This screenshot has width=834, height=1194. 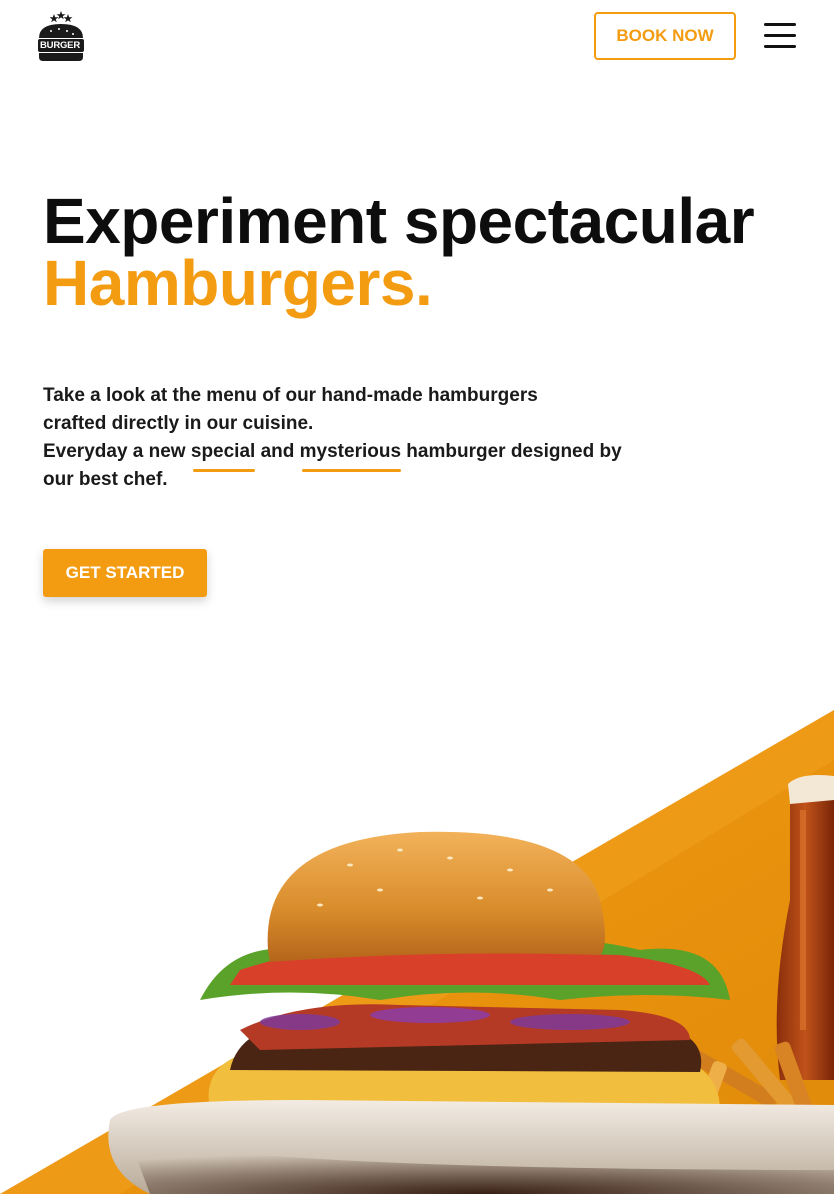 I want to click on get-started-button: GET STARTED, so click(x=125, y=573).